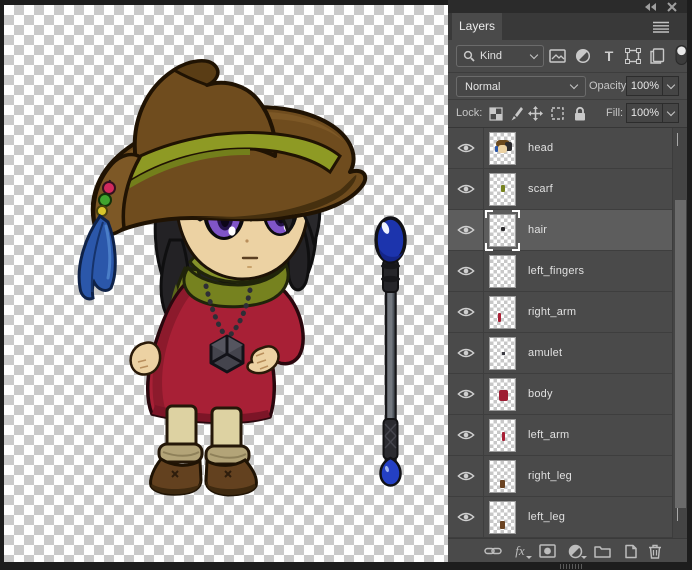 This screenshot has height=570, width=692. I want to click on scrollbar-thumb, so click(680, 354).